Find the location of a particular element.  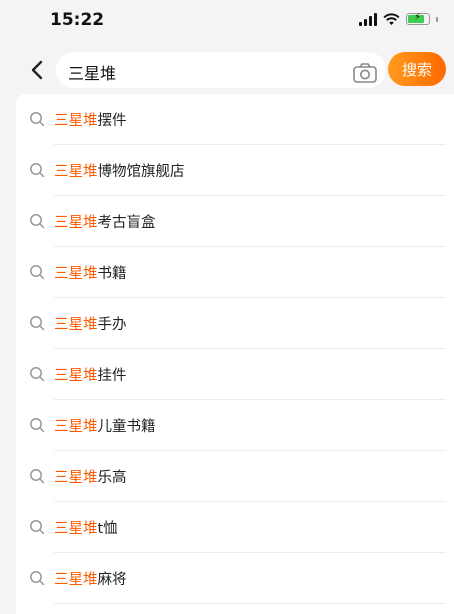

suggestion-label: 三星堆手办 is located at coordinates (90, 323).